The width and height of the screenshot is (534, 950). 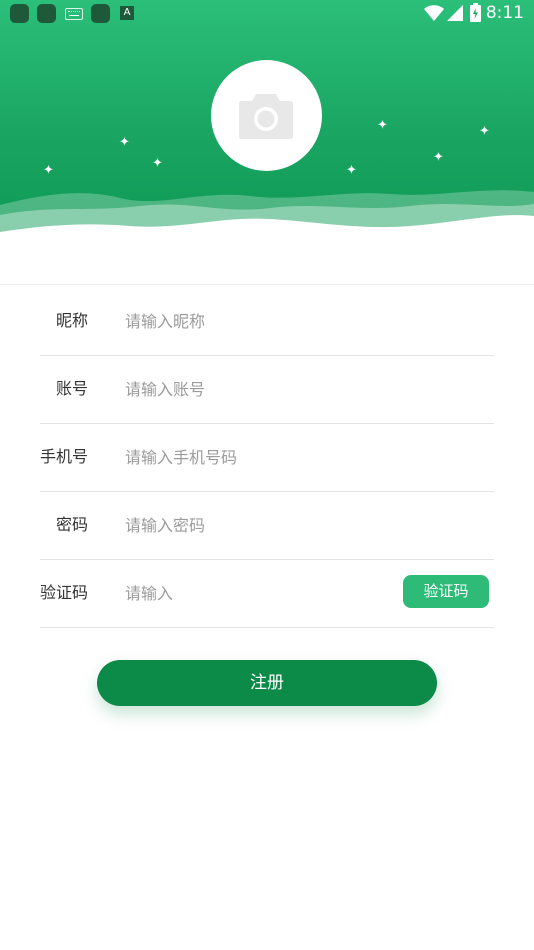 I want to click on battery-icon, so click(x=475, y=12).